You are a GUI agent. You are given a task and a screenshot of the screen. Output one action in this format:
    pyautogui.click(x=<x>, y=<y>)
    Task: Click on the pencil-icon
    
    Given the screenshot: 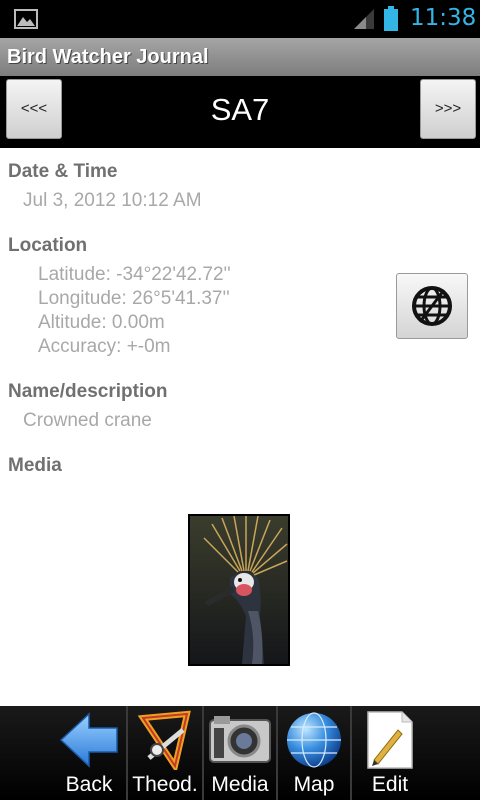 What is the action you would take?
    pyautogui.click(x=390, y=740)
    